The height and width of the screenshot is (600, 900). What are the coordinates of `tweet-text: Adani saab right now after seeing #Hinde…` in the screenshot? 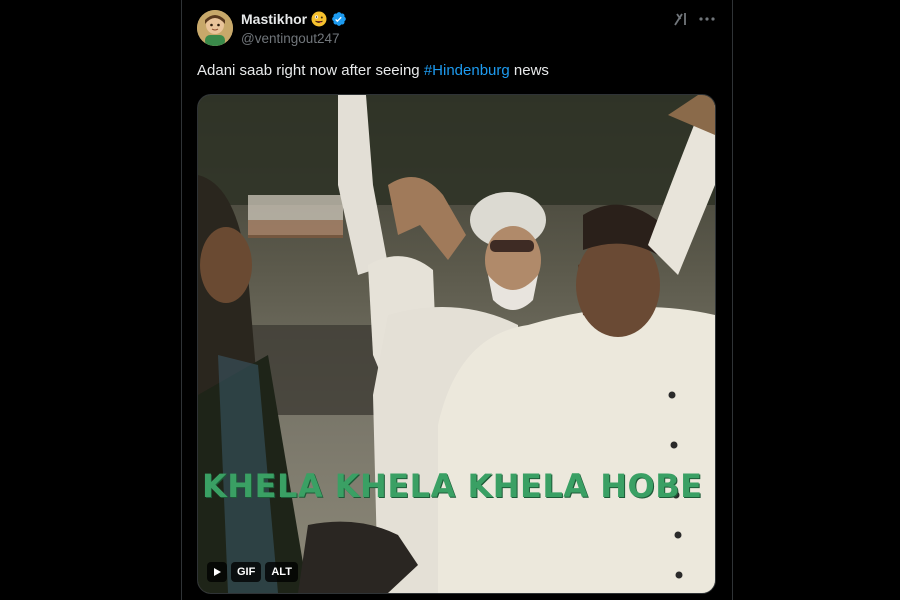 It's located at (373, 70).